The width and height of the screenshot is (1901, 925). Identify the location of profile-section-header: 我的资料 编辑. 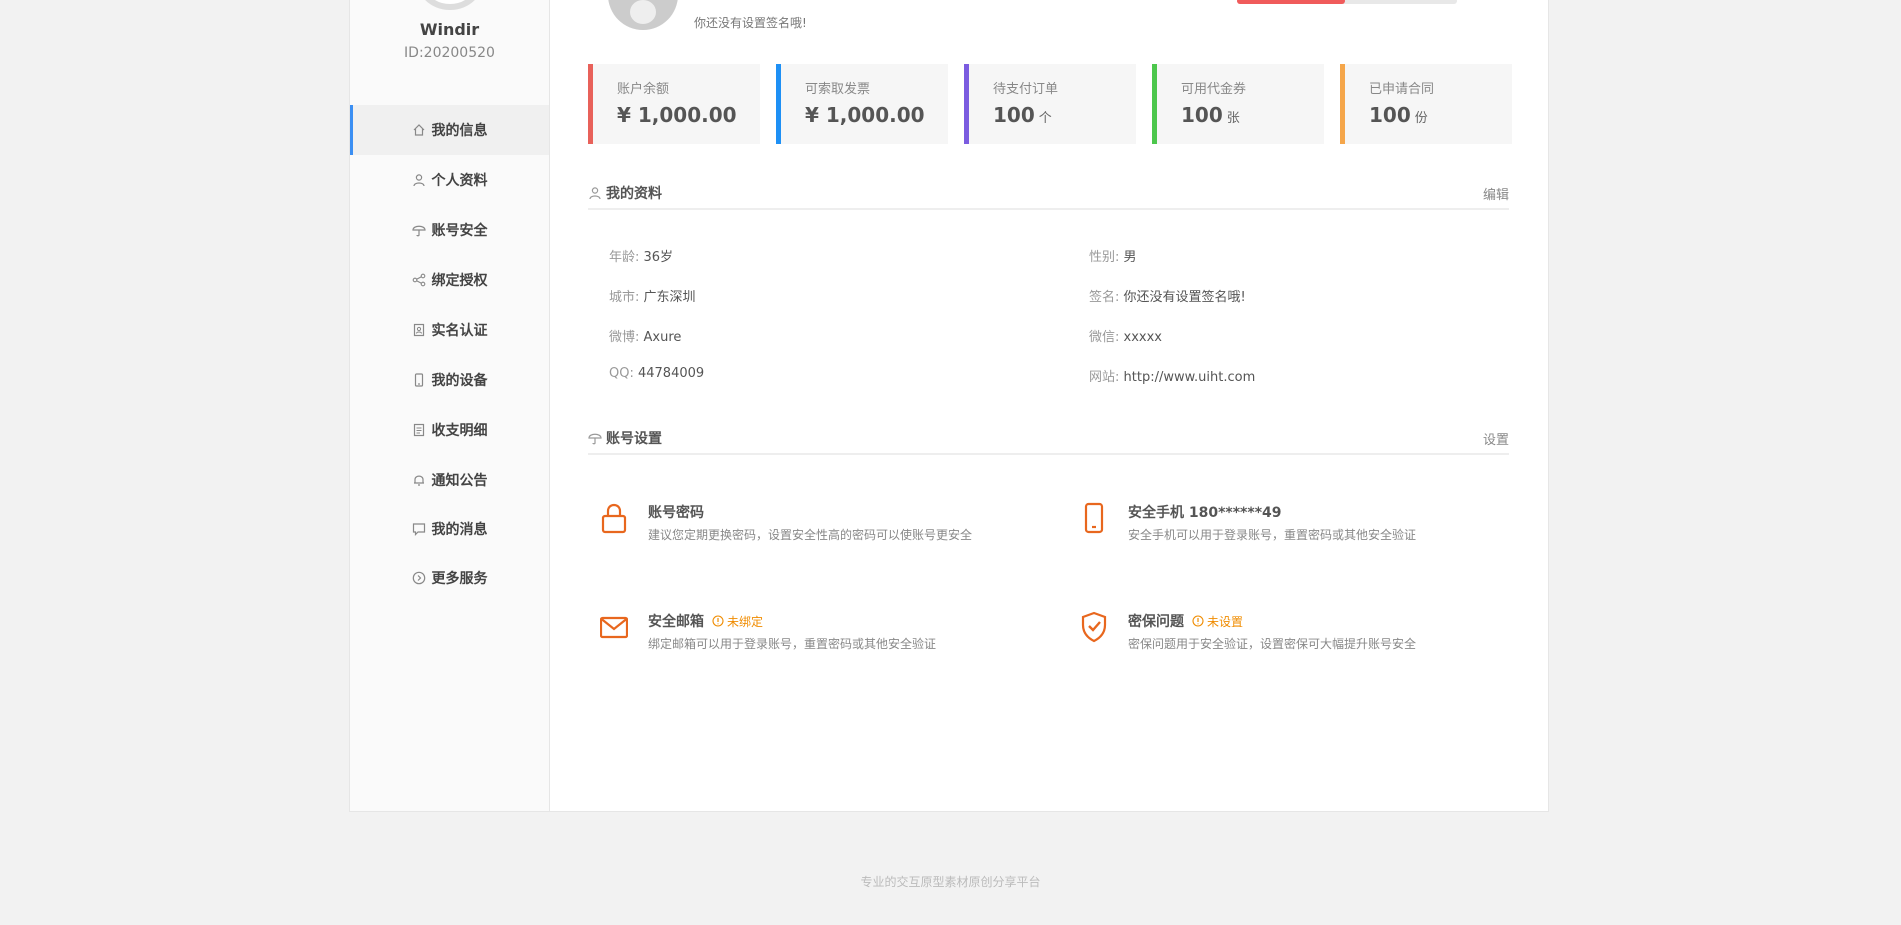
(1048, 194).